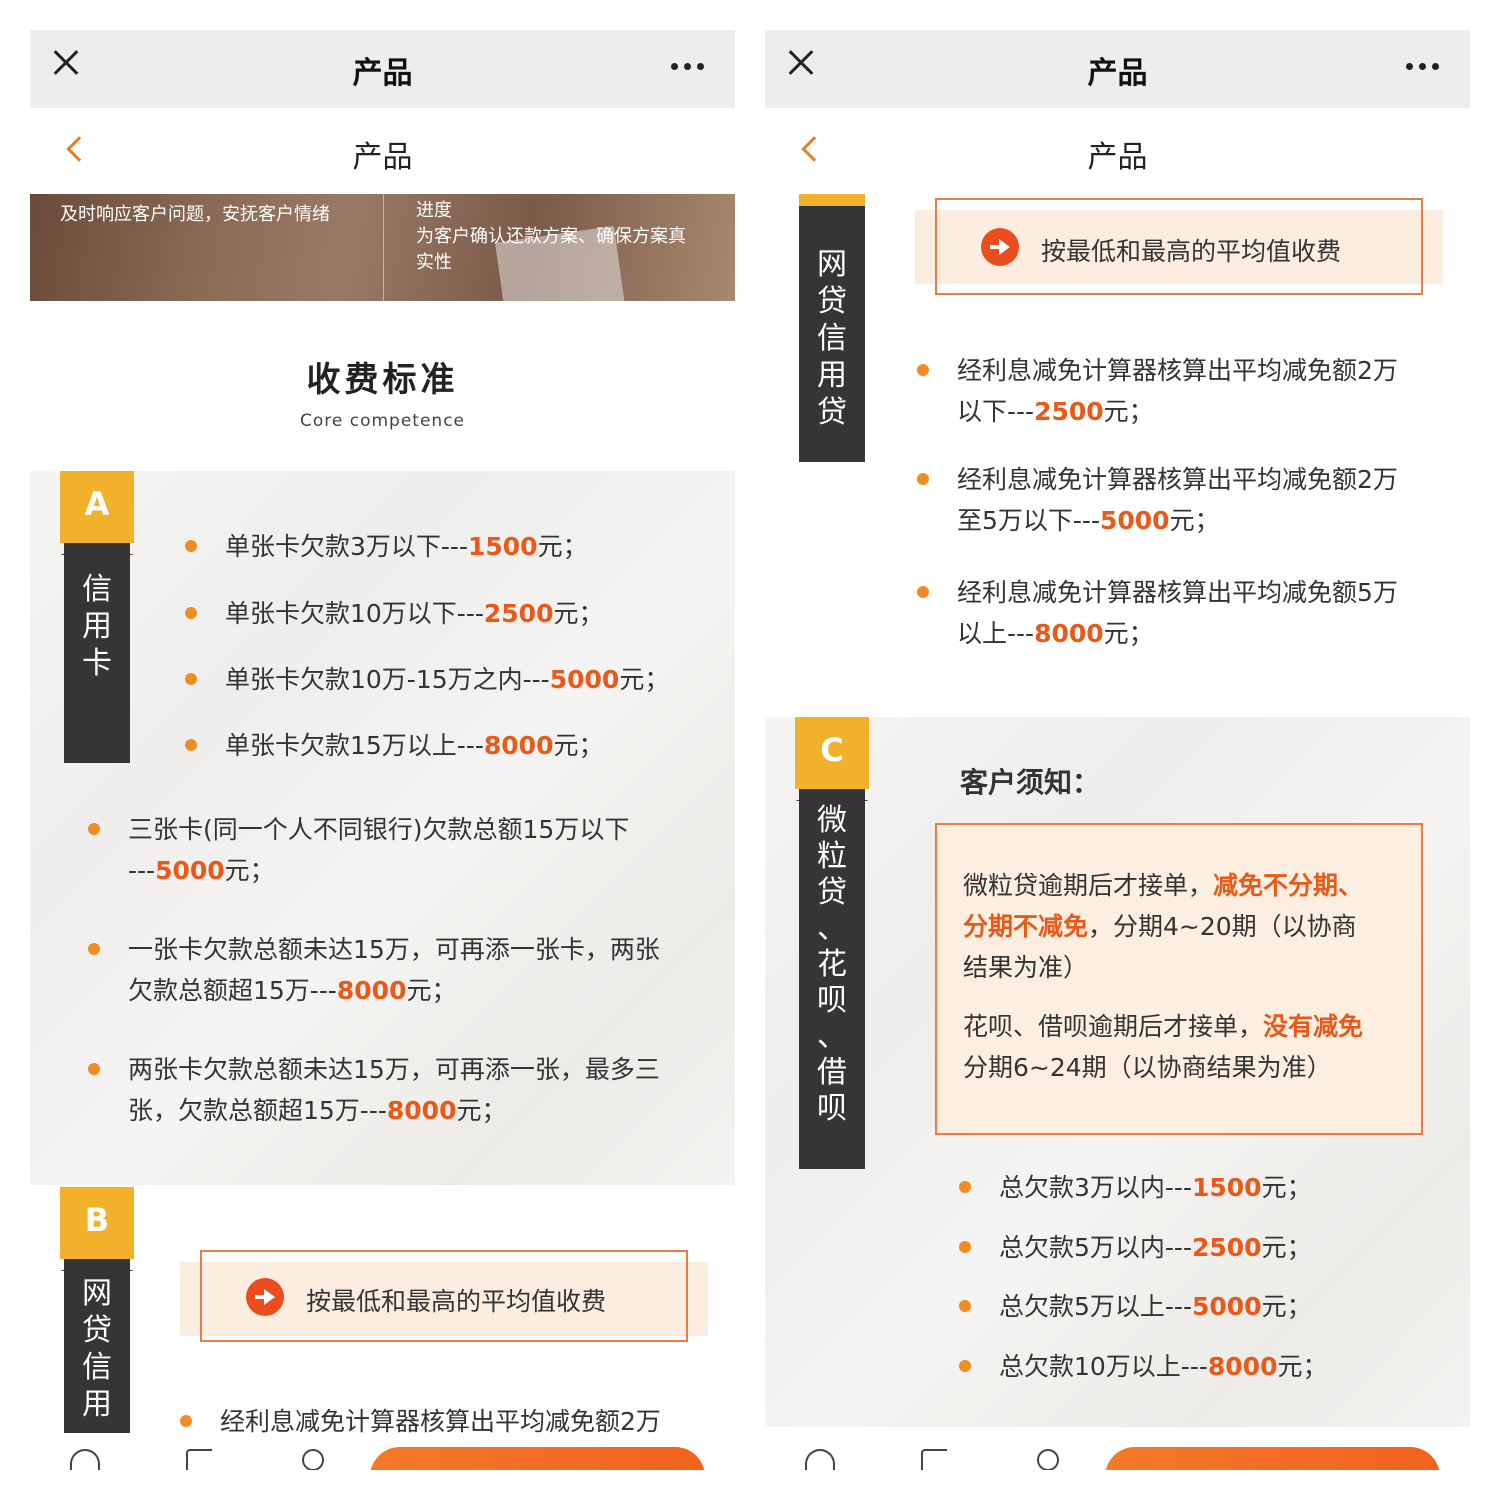 This screenshot has width=1500, height=1500. I want to click on hero-right-text-2: 为客户确认还款方案、确保方案真, so click(551, 236).